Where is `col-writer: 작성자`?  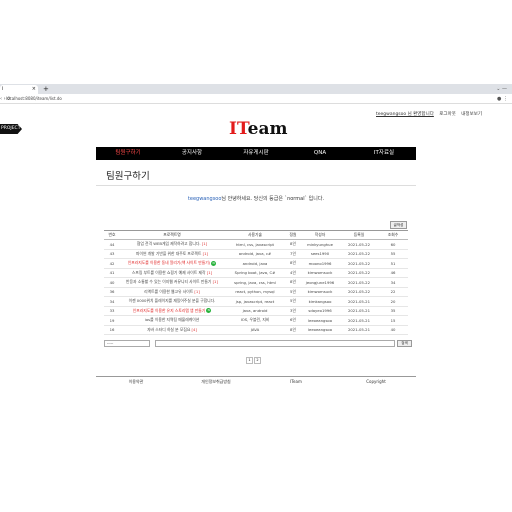 col-writer: 작성자 is located at coordinates (320, 235).